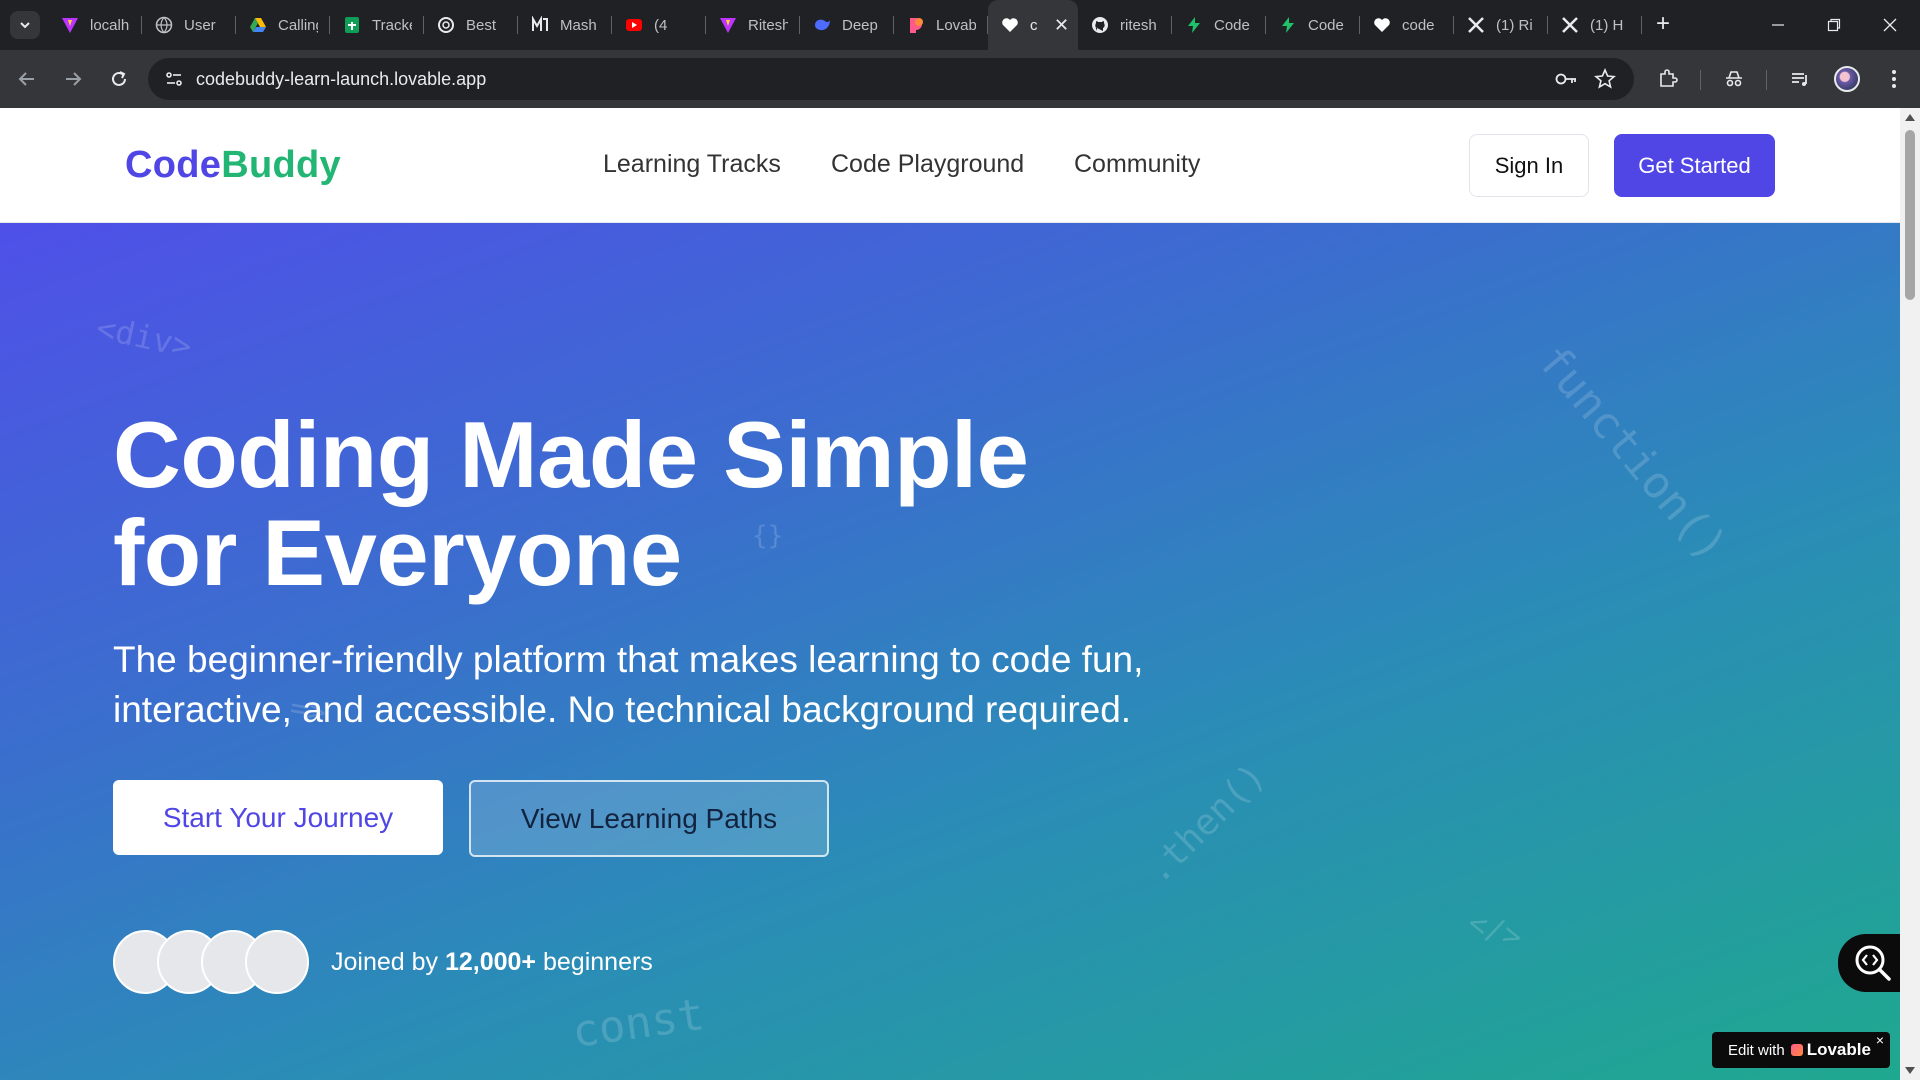 The height and width of the screenshot is (1080, 1920). What do you see at coordinates (1205, 823) in the screenshot?
I see `decorative-code-then: .then()` at bounding box center [1205, 823].